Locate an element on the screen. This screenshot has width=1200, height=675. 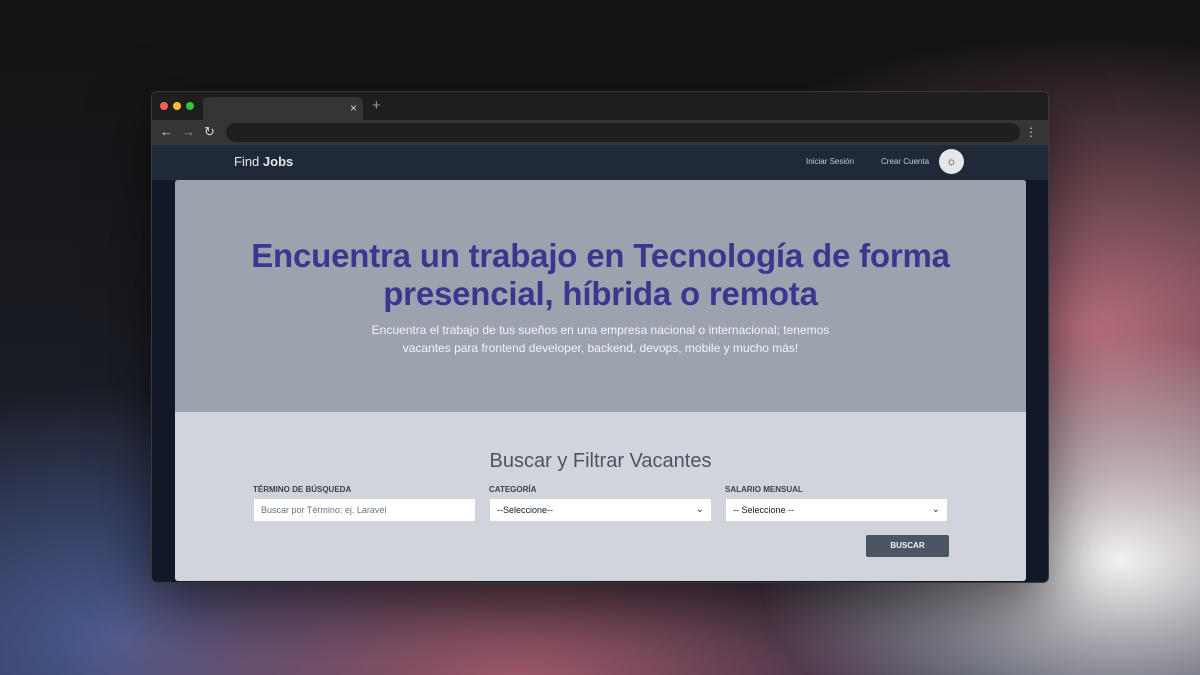
search-term-label: TÉRMINO DE BÚSQUEDA is located at coordinates (302, 489).